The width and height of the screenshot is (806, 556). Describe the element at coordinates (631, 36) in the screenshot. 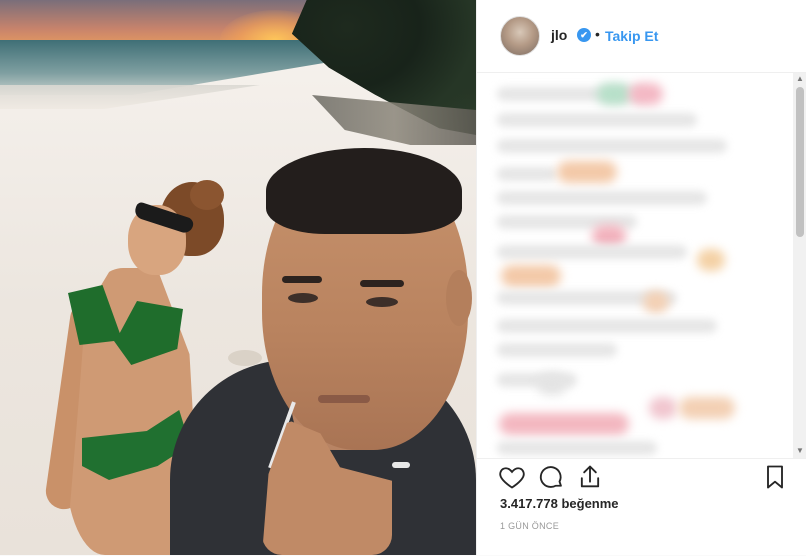

I see `follow-button: Takip Et` at that location.